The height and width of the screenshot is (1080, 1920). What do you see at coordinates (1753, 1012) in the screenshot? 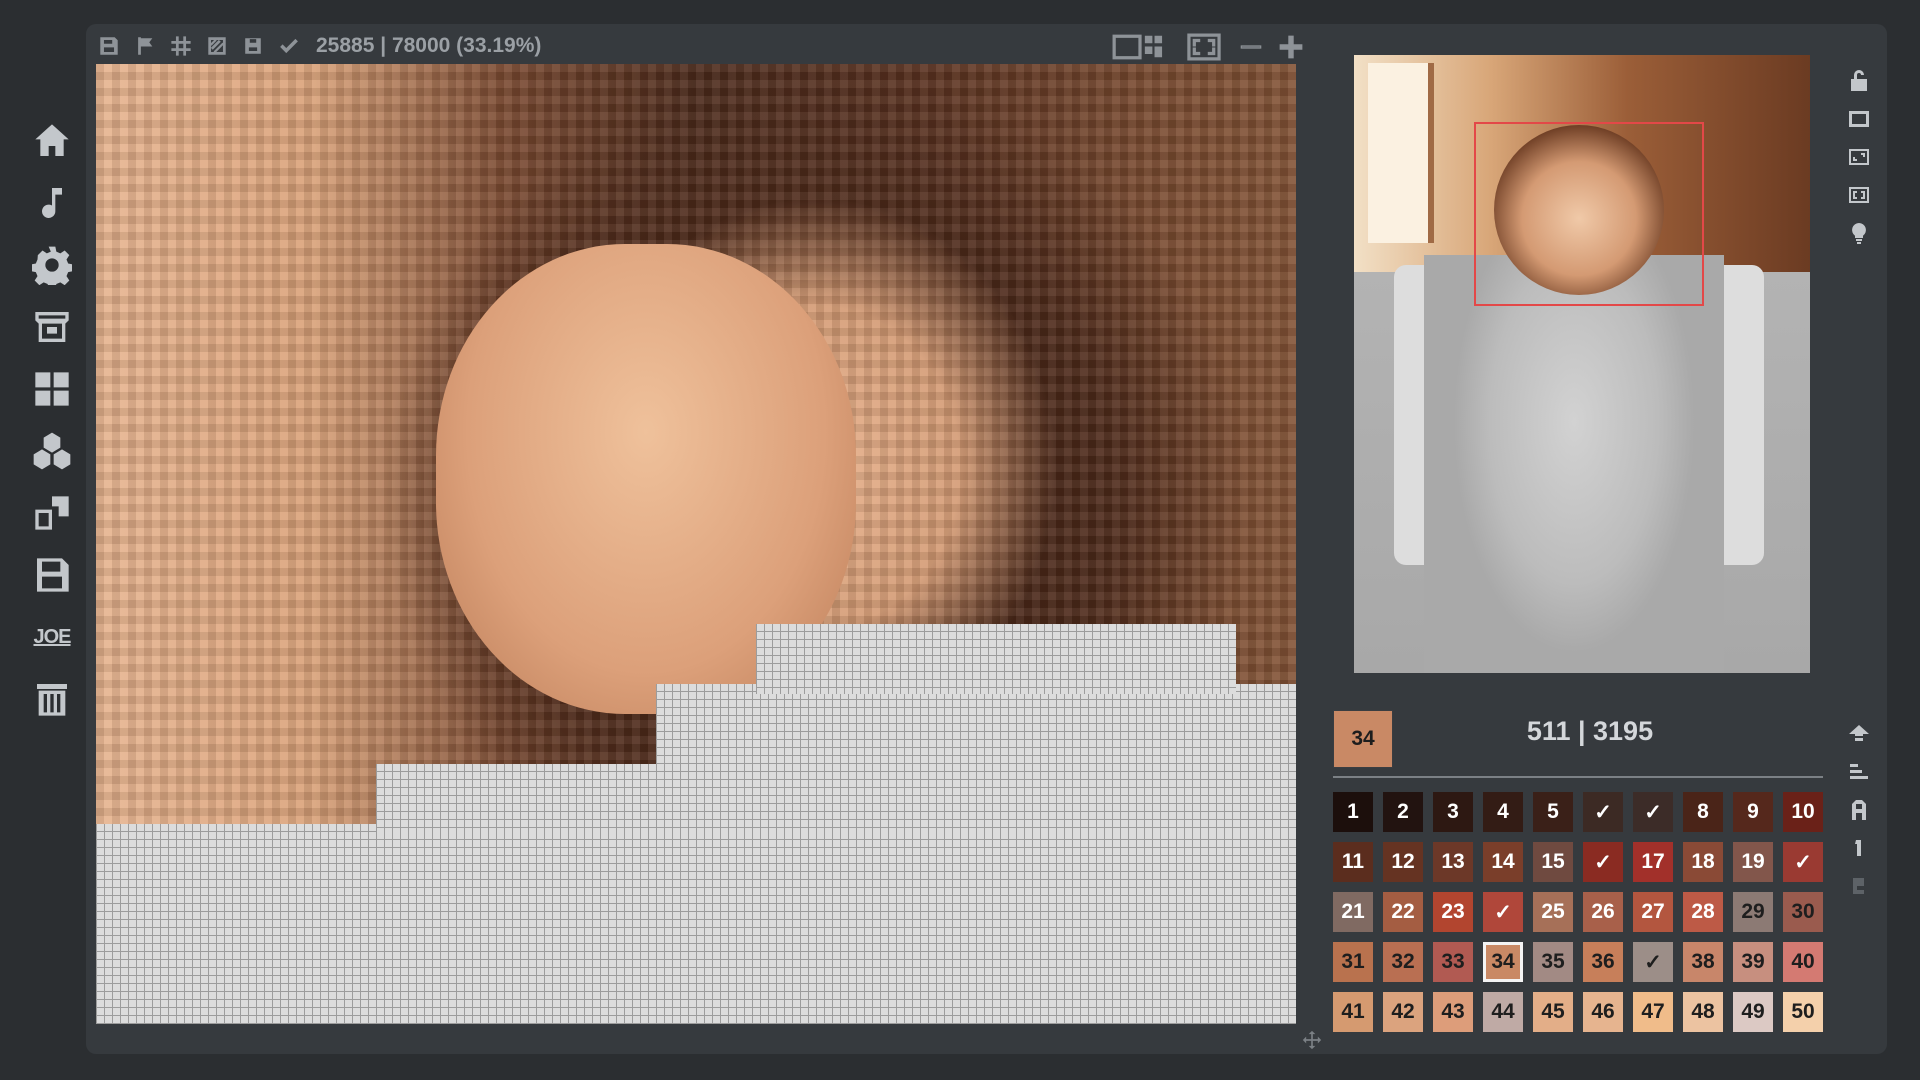
I see `palette-swatch: 49` at bounding box center [1753, 1012].